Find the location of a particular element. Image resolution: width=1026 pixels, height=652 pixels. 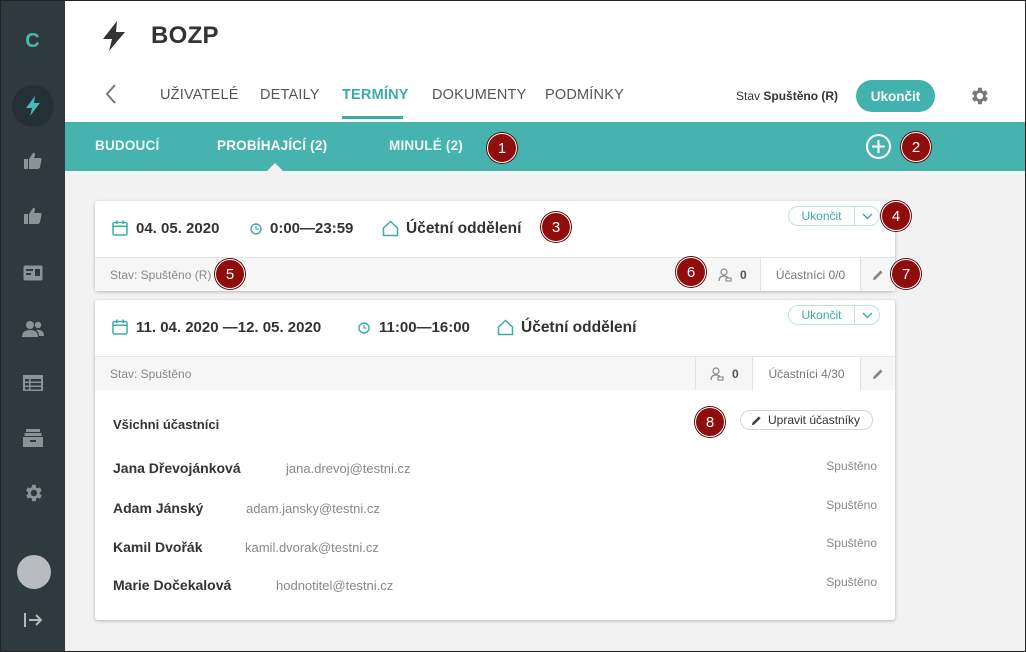

active-subtab-caret is located at coordinates (275, 167).